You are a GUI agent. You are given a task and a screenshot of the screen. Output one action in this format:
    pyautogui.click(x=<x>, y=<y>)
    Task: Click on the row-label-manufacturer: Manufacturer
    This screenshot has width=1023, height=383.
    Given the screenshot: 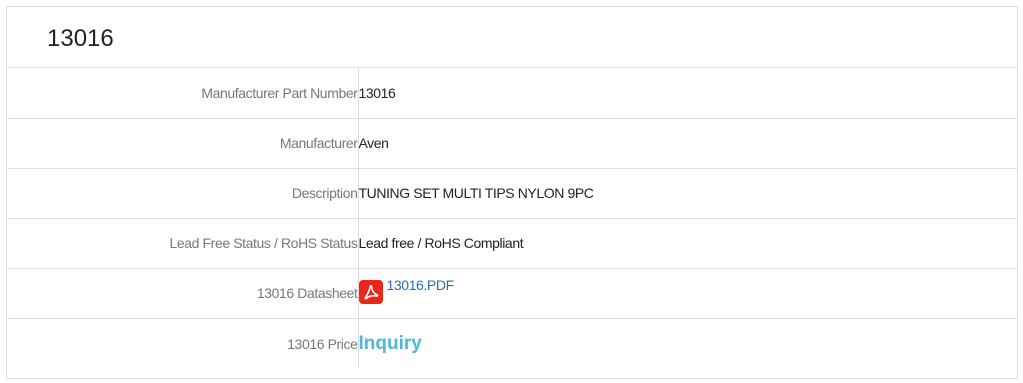 What is the action you would take?
    pyautogui.click(x=183, y=143)
    